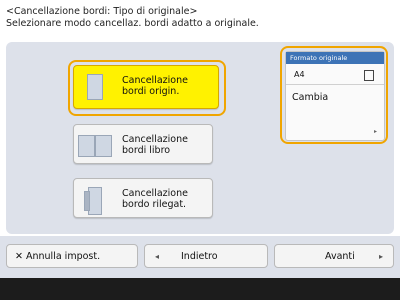 The height and width of the screenshot is (300, 400). I want to click on original-size-highlight: Formato originale A4 Cambia ▸, so click(334, 95).